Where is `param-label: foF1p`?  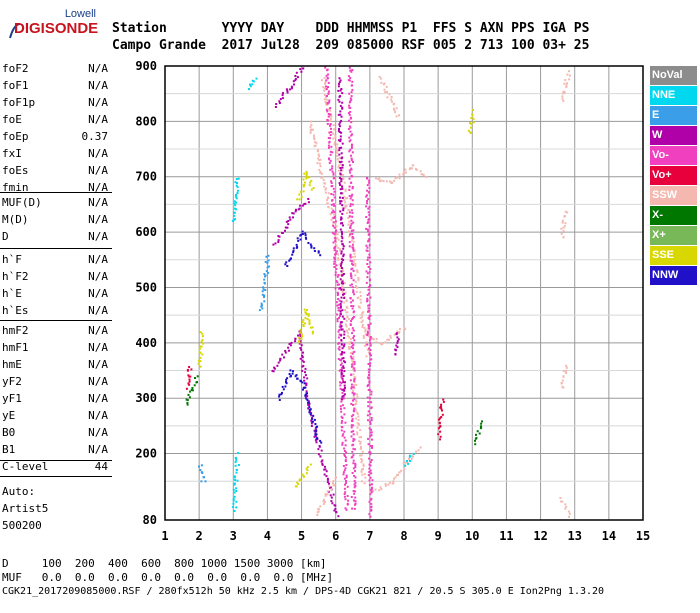 param-label: foF1p is located at coordinates (19, 102).